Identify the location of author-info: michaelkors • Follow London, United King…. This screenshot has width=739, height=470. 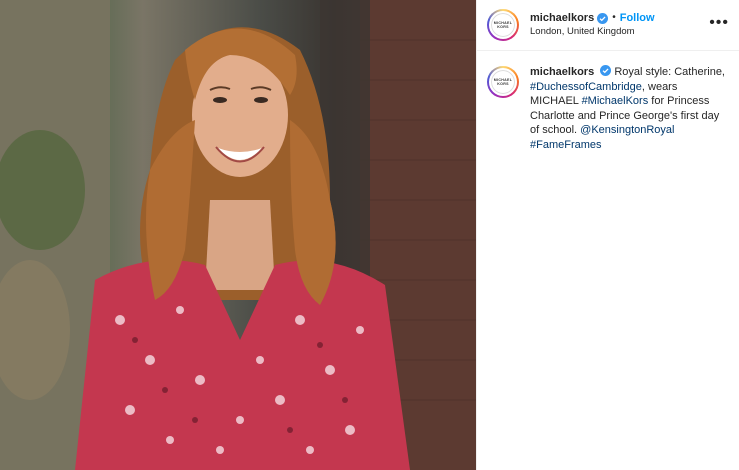
(592, 25).